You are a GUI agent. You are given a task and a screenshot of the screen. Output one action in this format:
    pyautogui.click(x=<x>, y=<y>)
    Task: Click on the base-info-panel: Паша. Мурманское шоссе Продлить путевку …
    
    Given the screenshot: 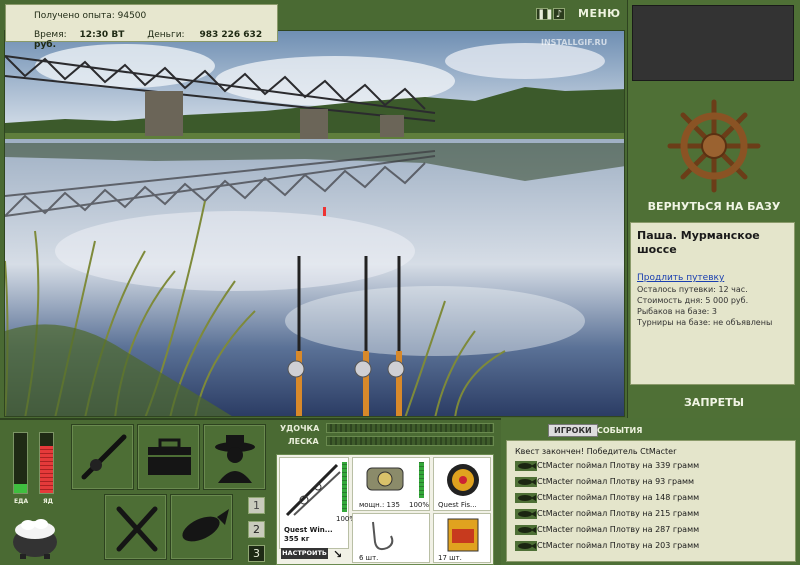 What is the action you would take?
    pyautogui.click(x=712, y=303)
    